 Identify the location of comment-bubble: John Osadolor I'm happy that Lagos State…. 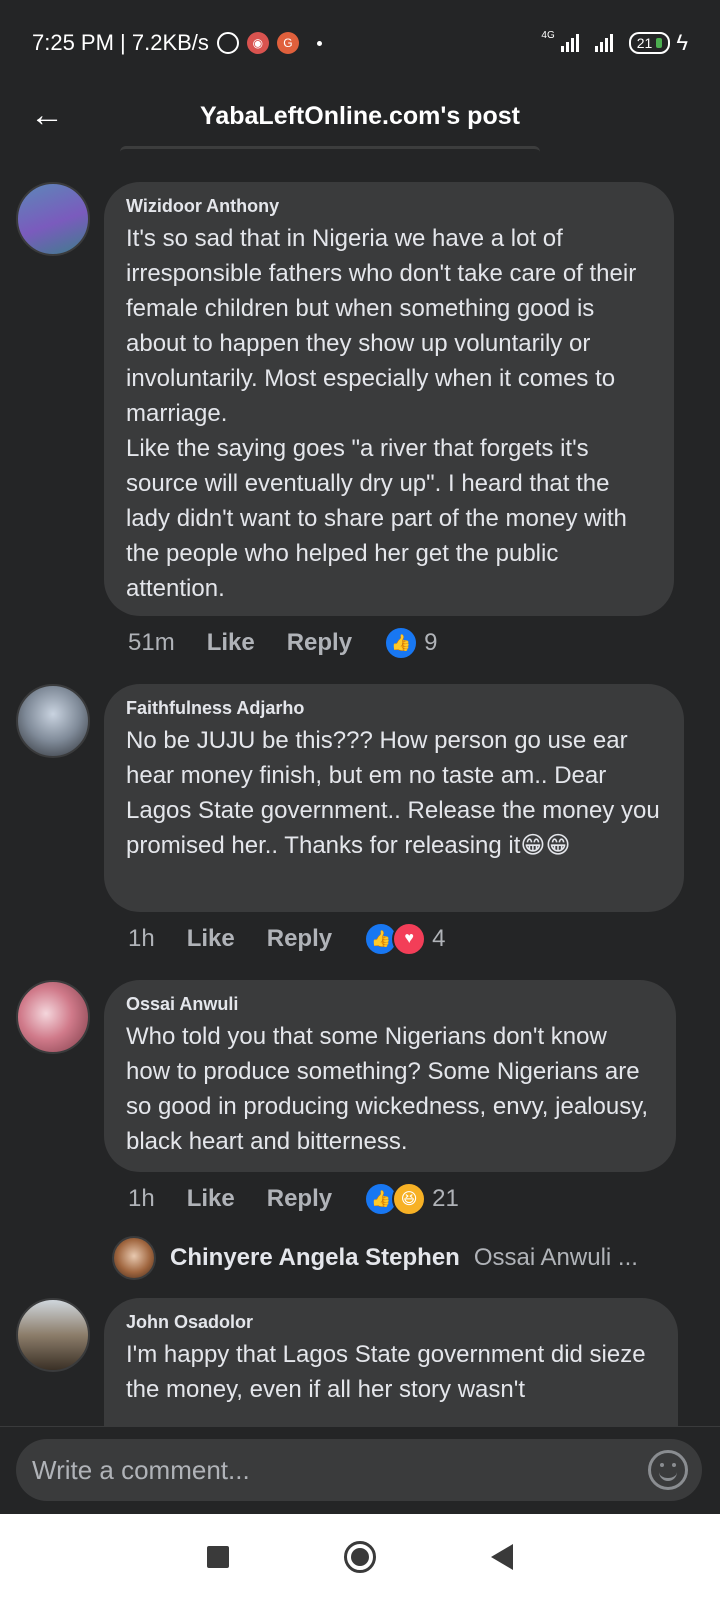
(391, 1362).